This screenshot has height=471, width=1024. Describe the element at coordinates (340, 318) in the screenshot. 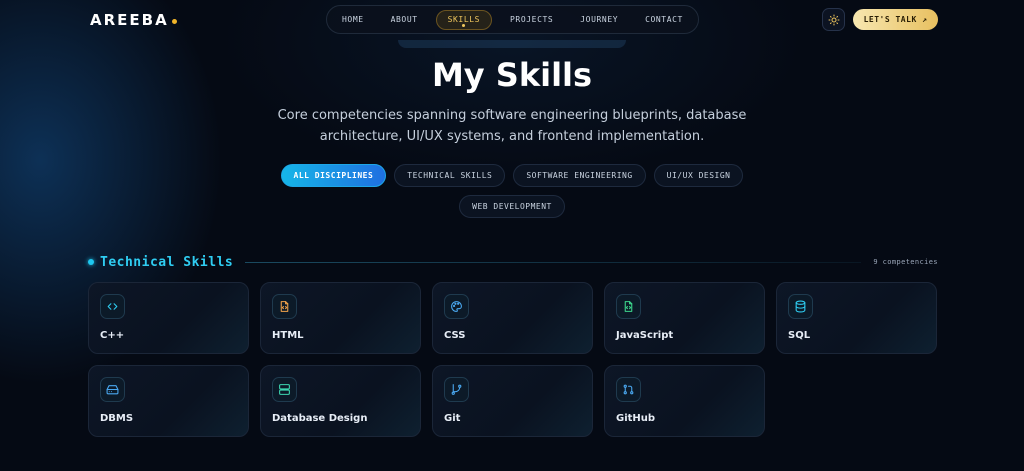

I see `skill-card: HTML` at that location.